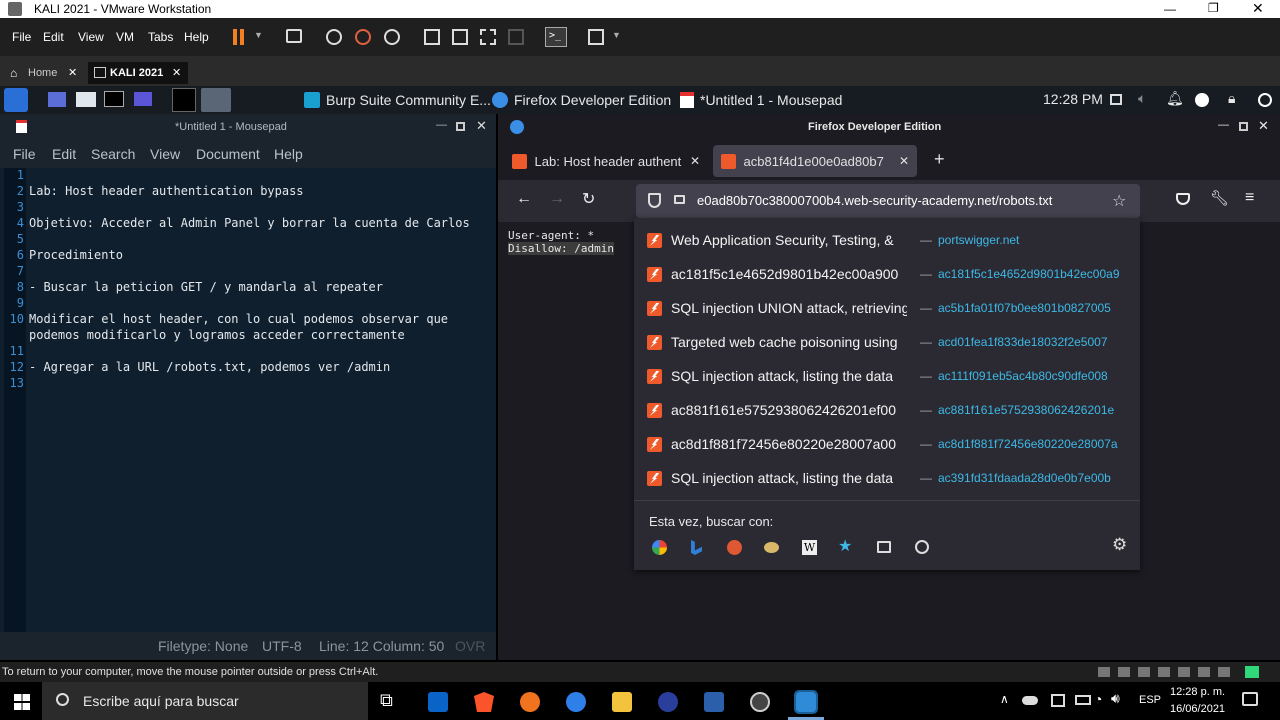 The image size is (1280, 720). Describe the element at coordinates (334, 37) in the screenshot. I see `snapshot-icon` at that location.